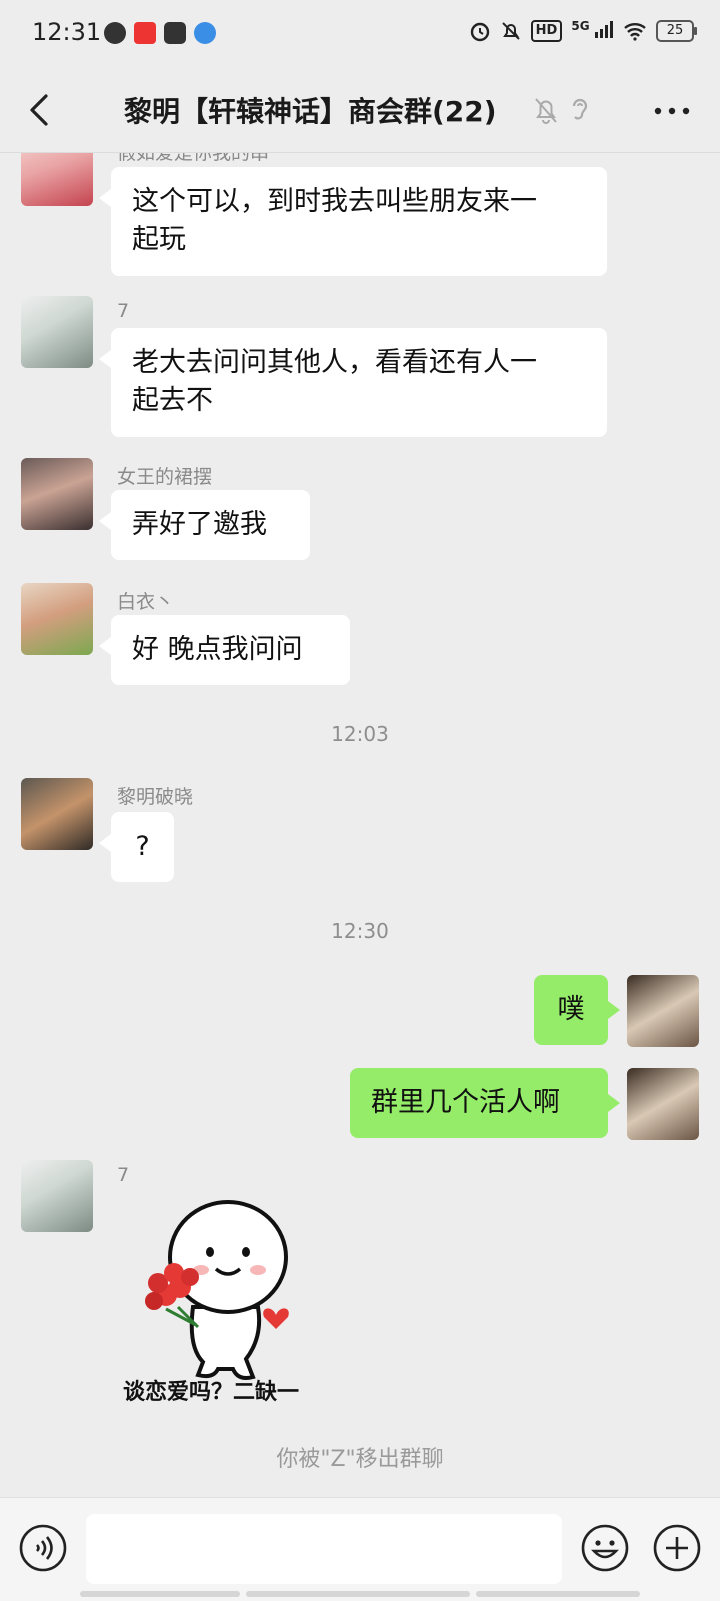 This screenshot has width=720, height=1601. What do you see at coordinates (136, 847) in the screenshot?
I see `message-bubble: ?` at bounding box center [136, 847].